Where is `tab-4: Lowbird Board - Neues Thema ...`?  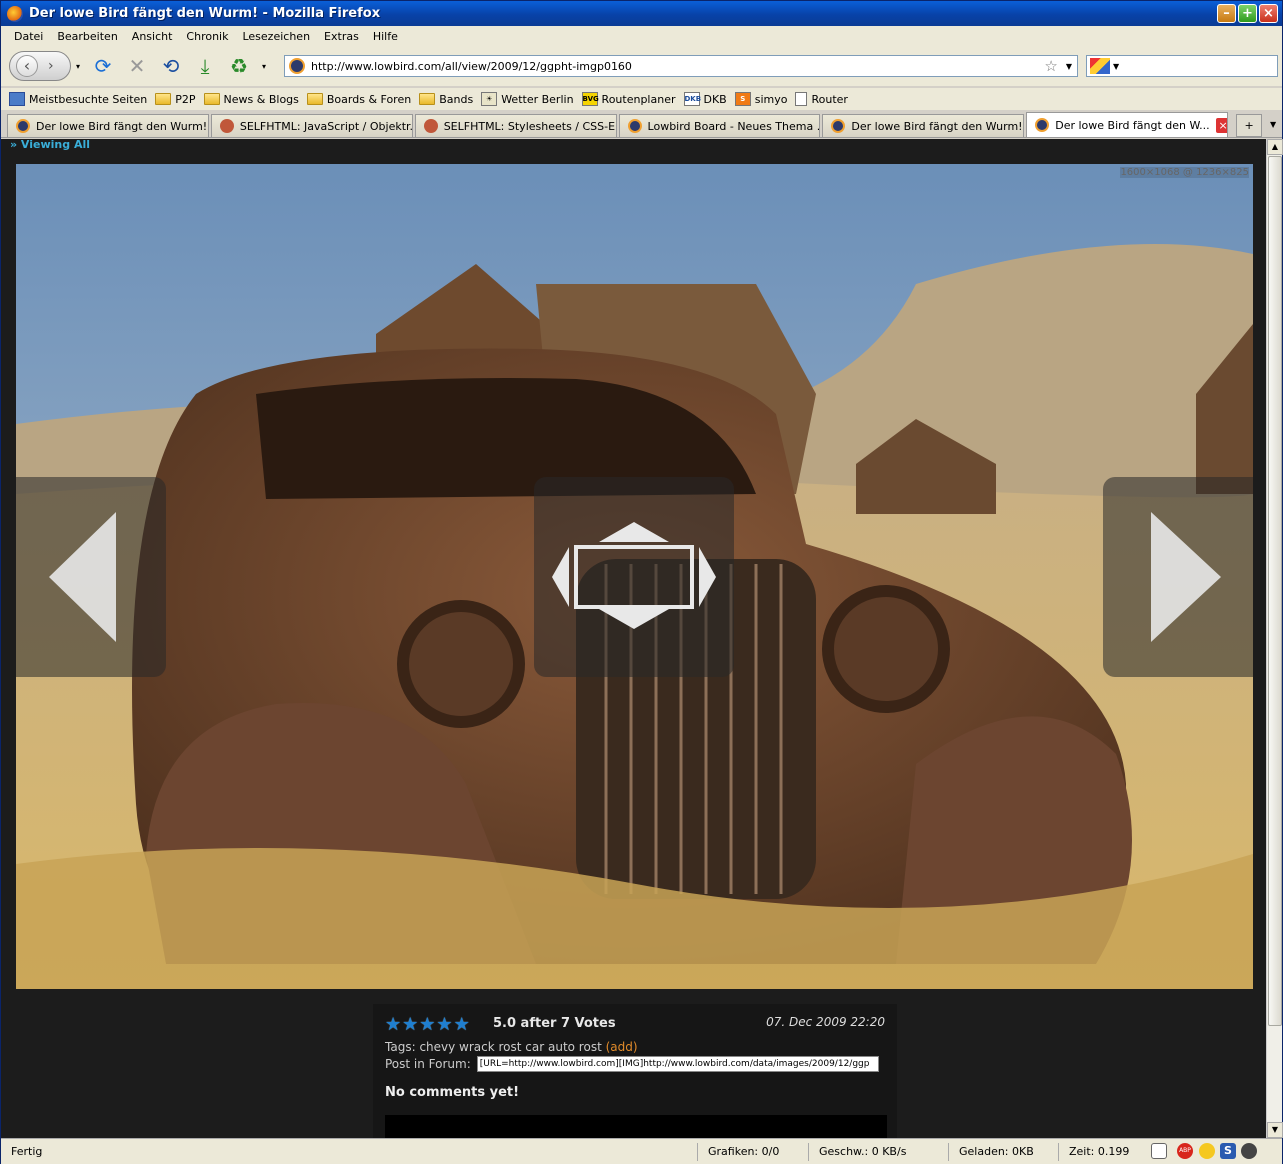
tab-4: Lowbird Board - Neues Thema ... is located at coordinates (719, 125).